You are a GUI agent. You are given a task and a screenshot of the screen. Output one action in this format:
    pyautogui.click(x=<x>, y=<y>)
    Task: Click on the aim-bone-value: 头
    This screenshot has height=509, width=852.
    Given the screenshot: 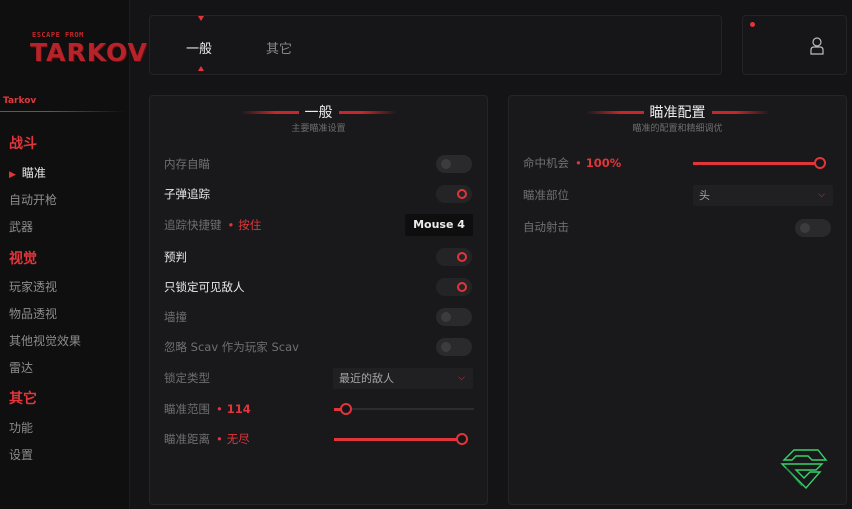 What is the action you would take?
    pyautogui.click(x=704, y=195)
    